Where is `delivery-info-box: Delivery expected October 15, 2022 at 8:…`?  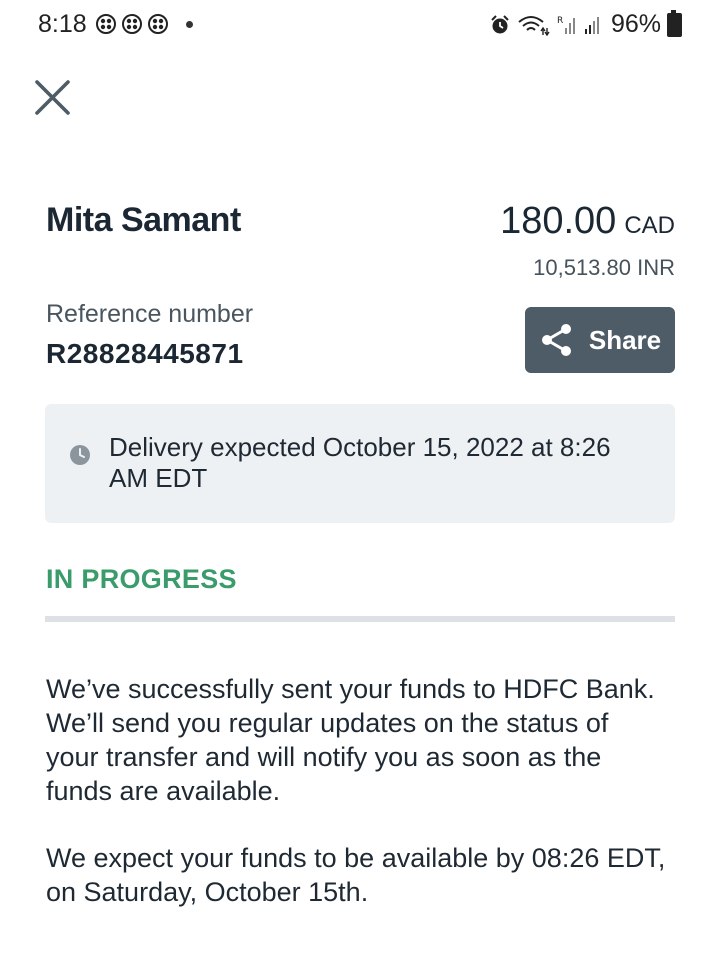 delivery-info-box: Delivery expected October 15, 2022 at 8:… is located at coordinates (360, 463).